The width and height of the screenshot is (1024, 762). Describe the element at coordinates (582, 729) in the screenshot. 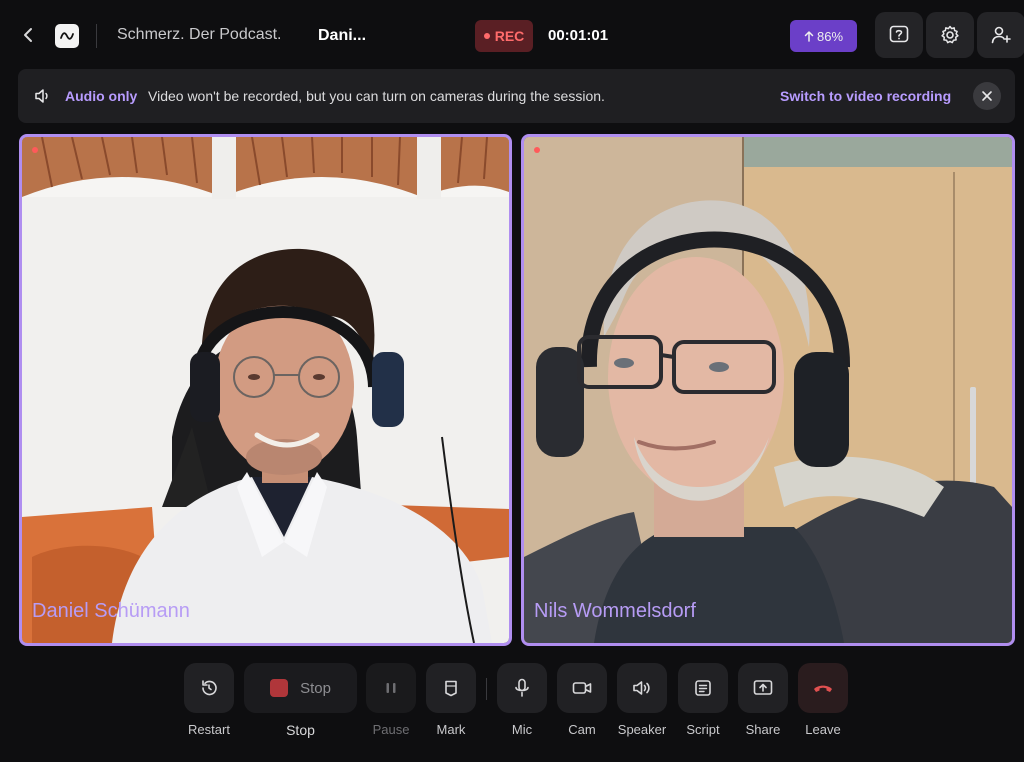

I see `cam-label: Cam` at that location.